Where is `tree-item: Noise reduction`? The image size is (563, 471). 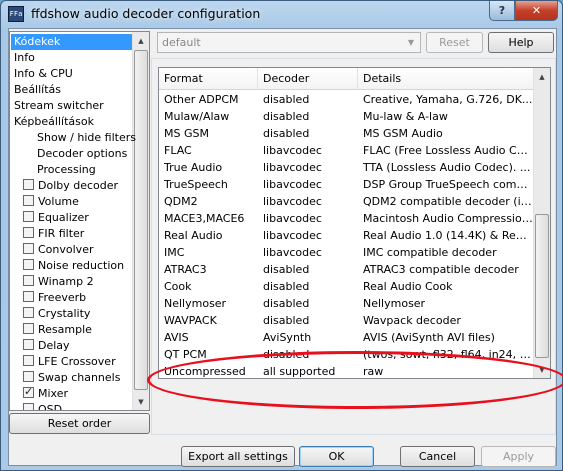
tree-item: Noise reduction is located at coordinates (73, 266).